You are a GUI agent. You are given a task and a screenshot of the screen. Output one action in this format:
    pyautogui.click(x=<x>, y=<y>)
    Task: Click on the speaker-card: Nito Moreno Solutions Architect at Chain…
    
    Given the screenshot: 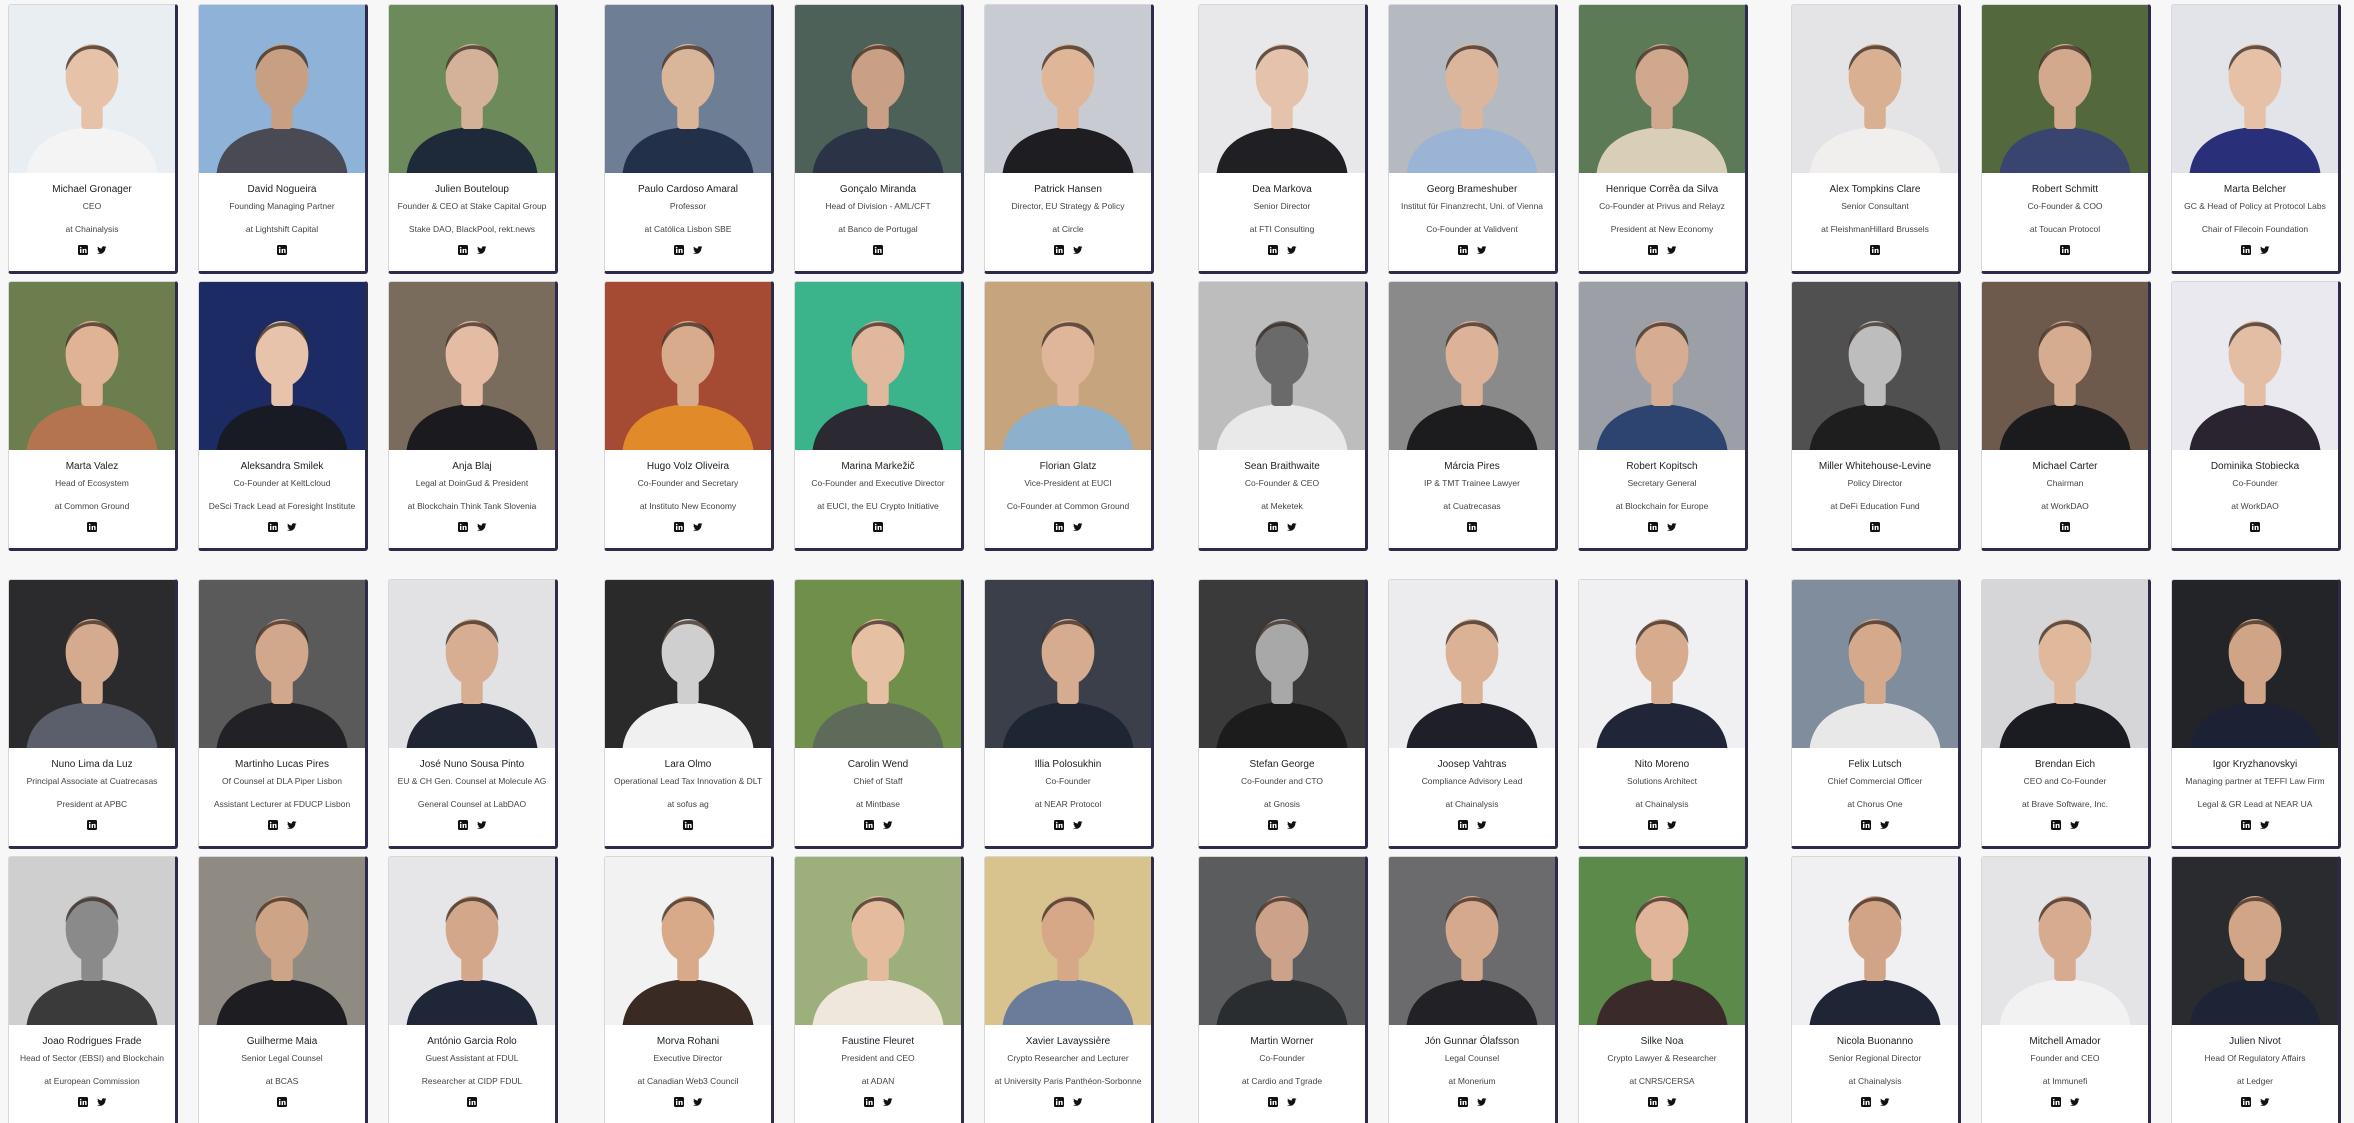 What is the action you would take?
    pyautogui.click(x=1663, y=714)
    